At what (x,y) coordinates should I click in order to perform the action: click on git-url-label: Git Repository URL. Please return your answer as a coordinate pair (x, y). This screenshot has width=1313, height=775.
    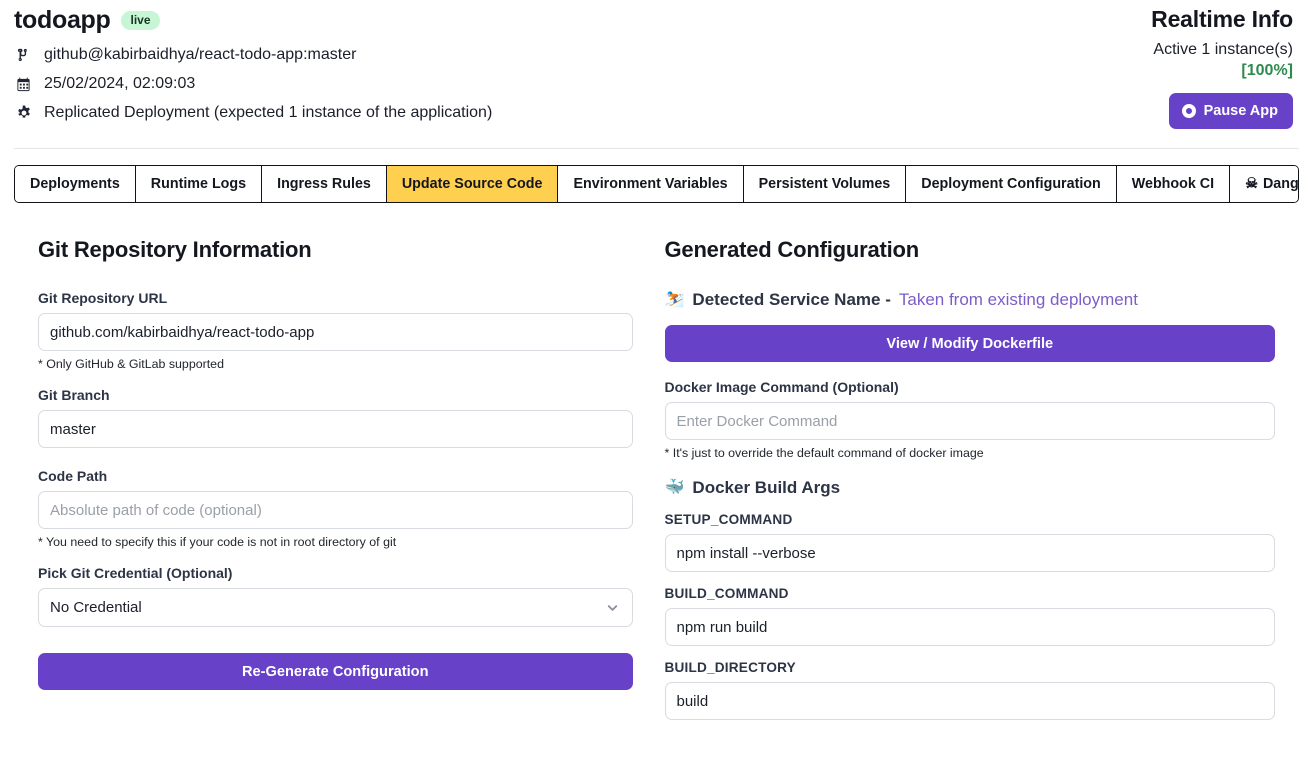
    Looking at the image, I should click on (103, 298).